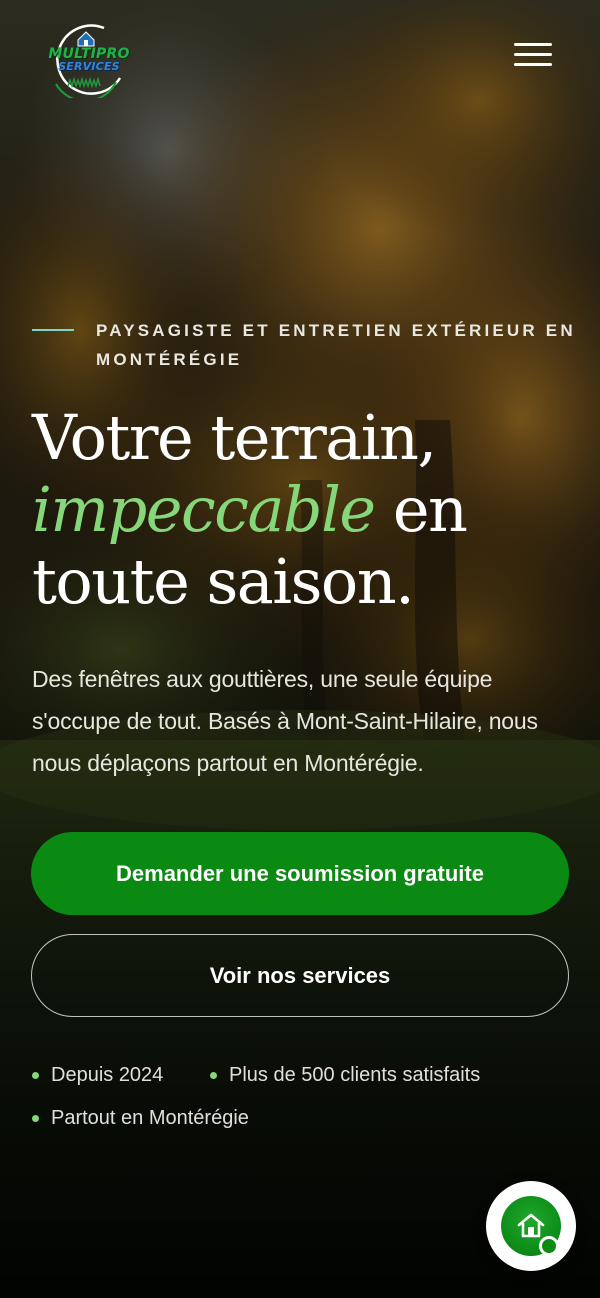 This screenshot has height=1298, width=600. I want to click on headline-part-1: Votre terrain,, so click(234, 437).